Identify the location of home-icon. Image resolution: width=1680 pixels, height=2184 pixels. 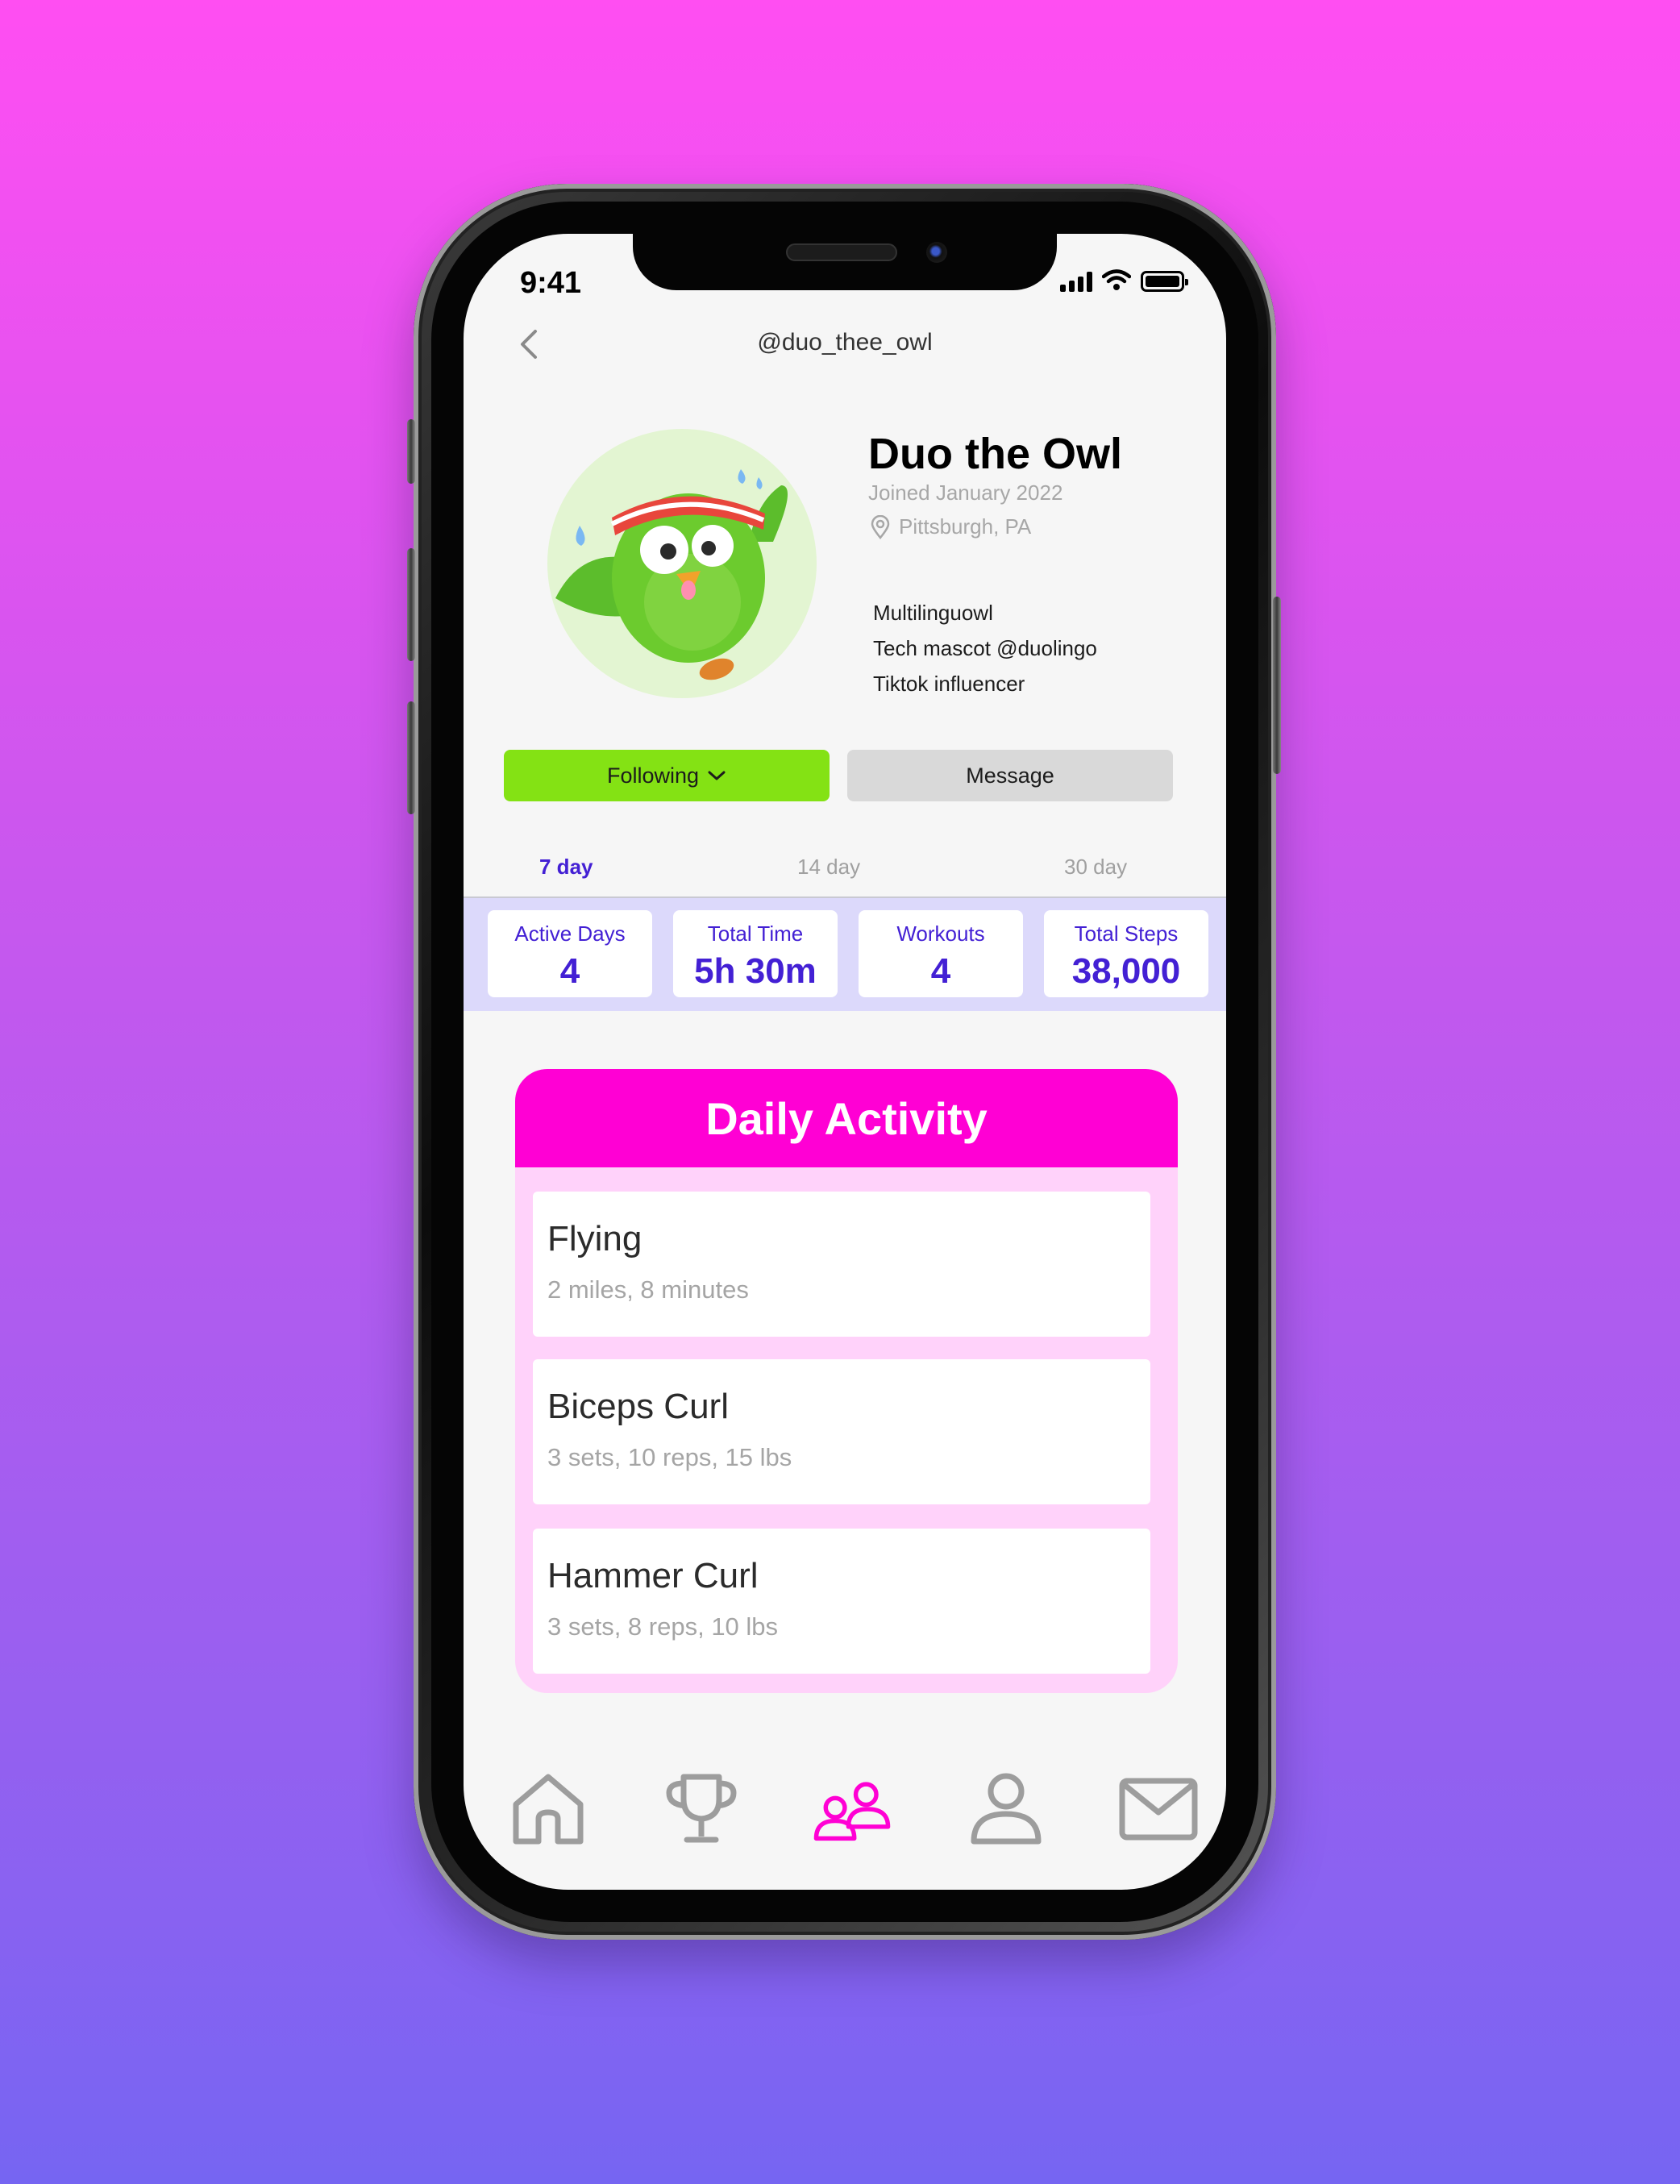
(548, 1809).